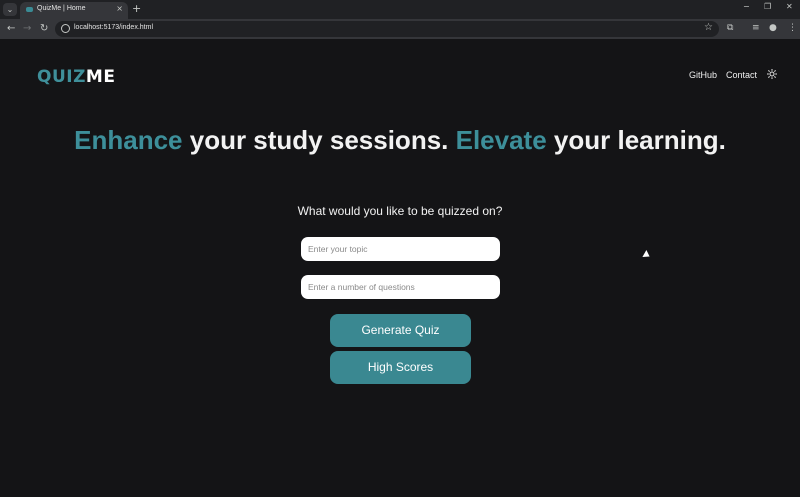  Describe the element at coordinates (27, 29) in the screenshot. I see `forward-arrow-icon: →` at that location.